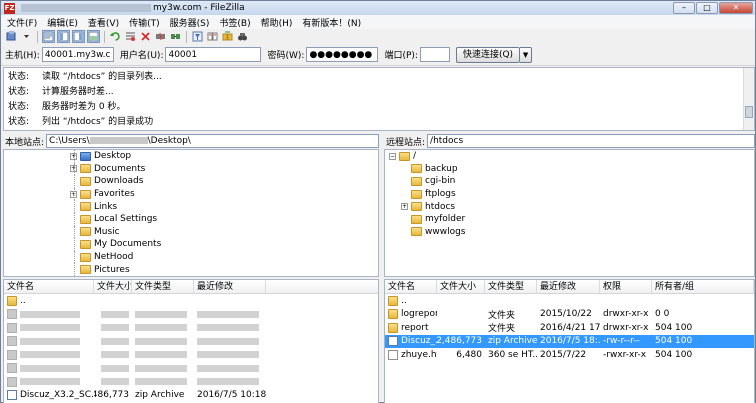 This screenshot has height=403, width=756. What do you see at coordinates (77, 54) in the screenshot?
I see `host-input` at bounding box center [77, 54].